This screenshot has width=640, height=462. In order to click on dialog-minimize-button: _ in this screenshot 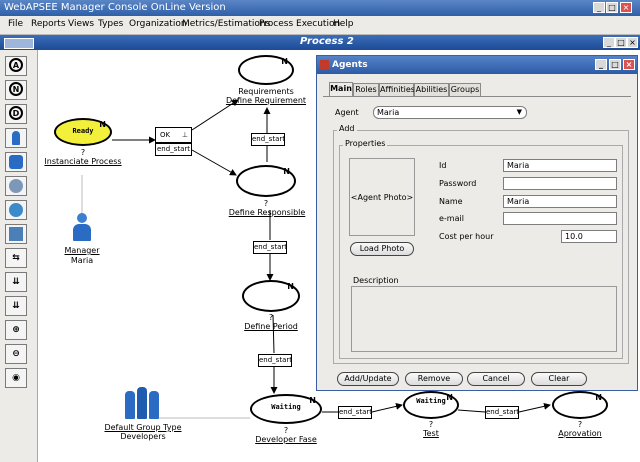, I will do `click(601, 64)`.